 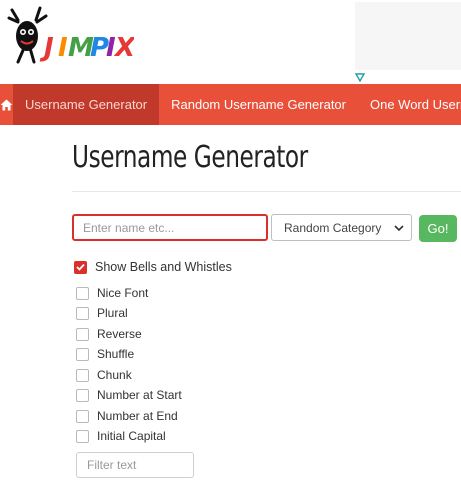 I want to click on option-label: Number at End, so click(x=137, y=416).